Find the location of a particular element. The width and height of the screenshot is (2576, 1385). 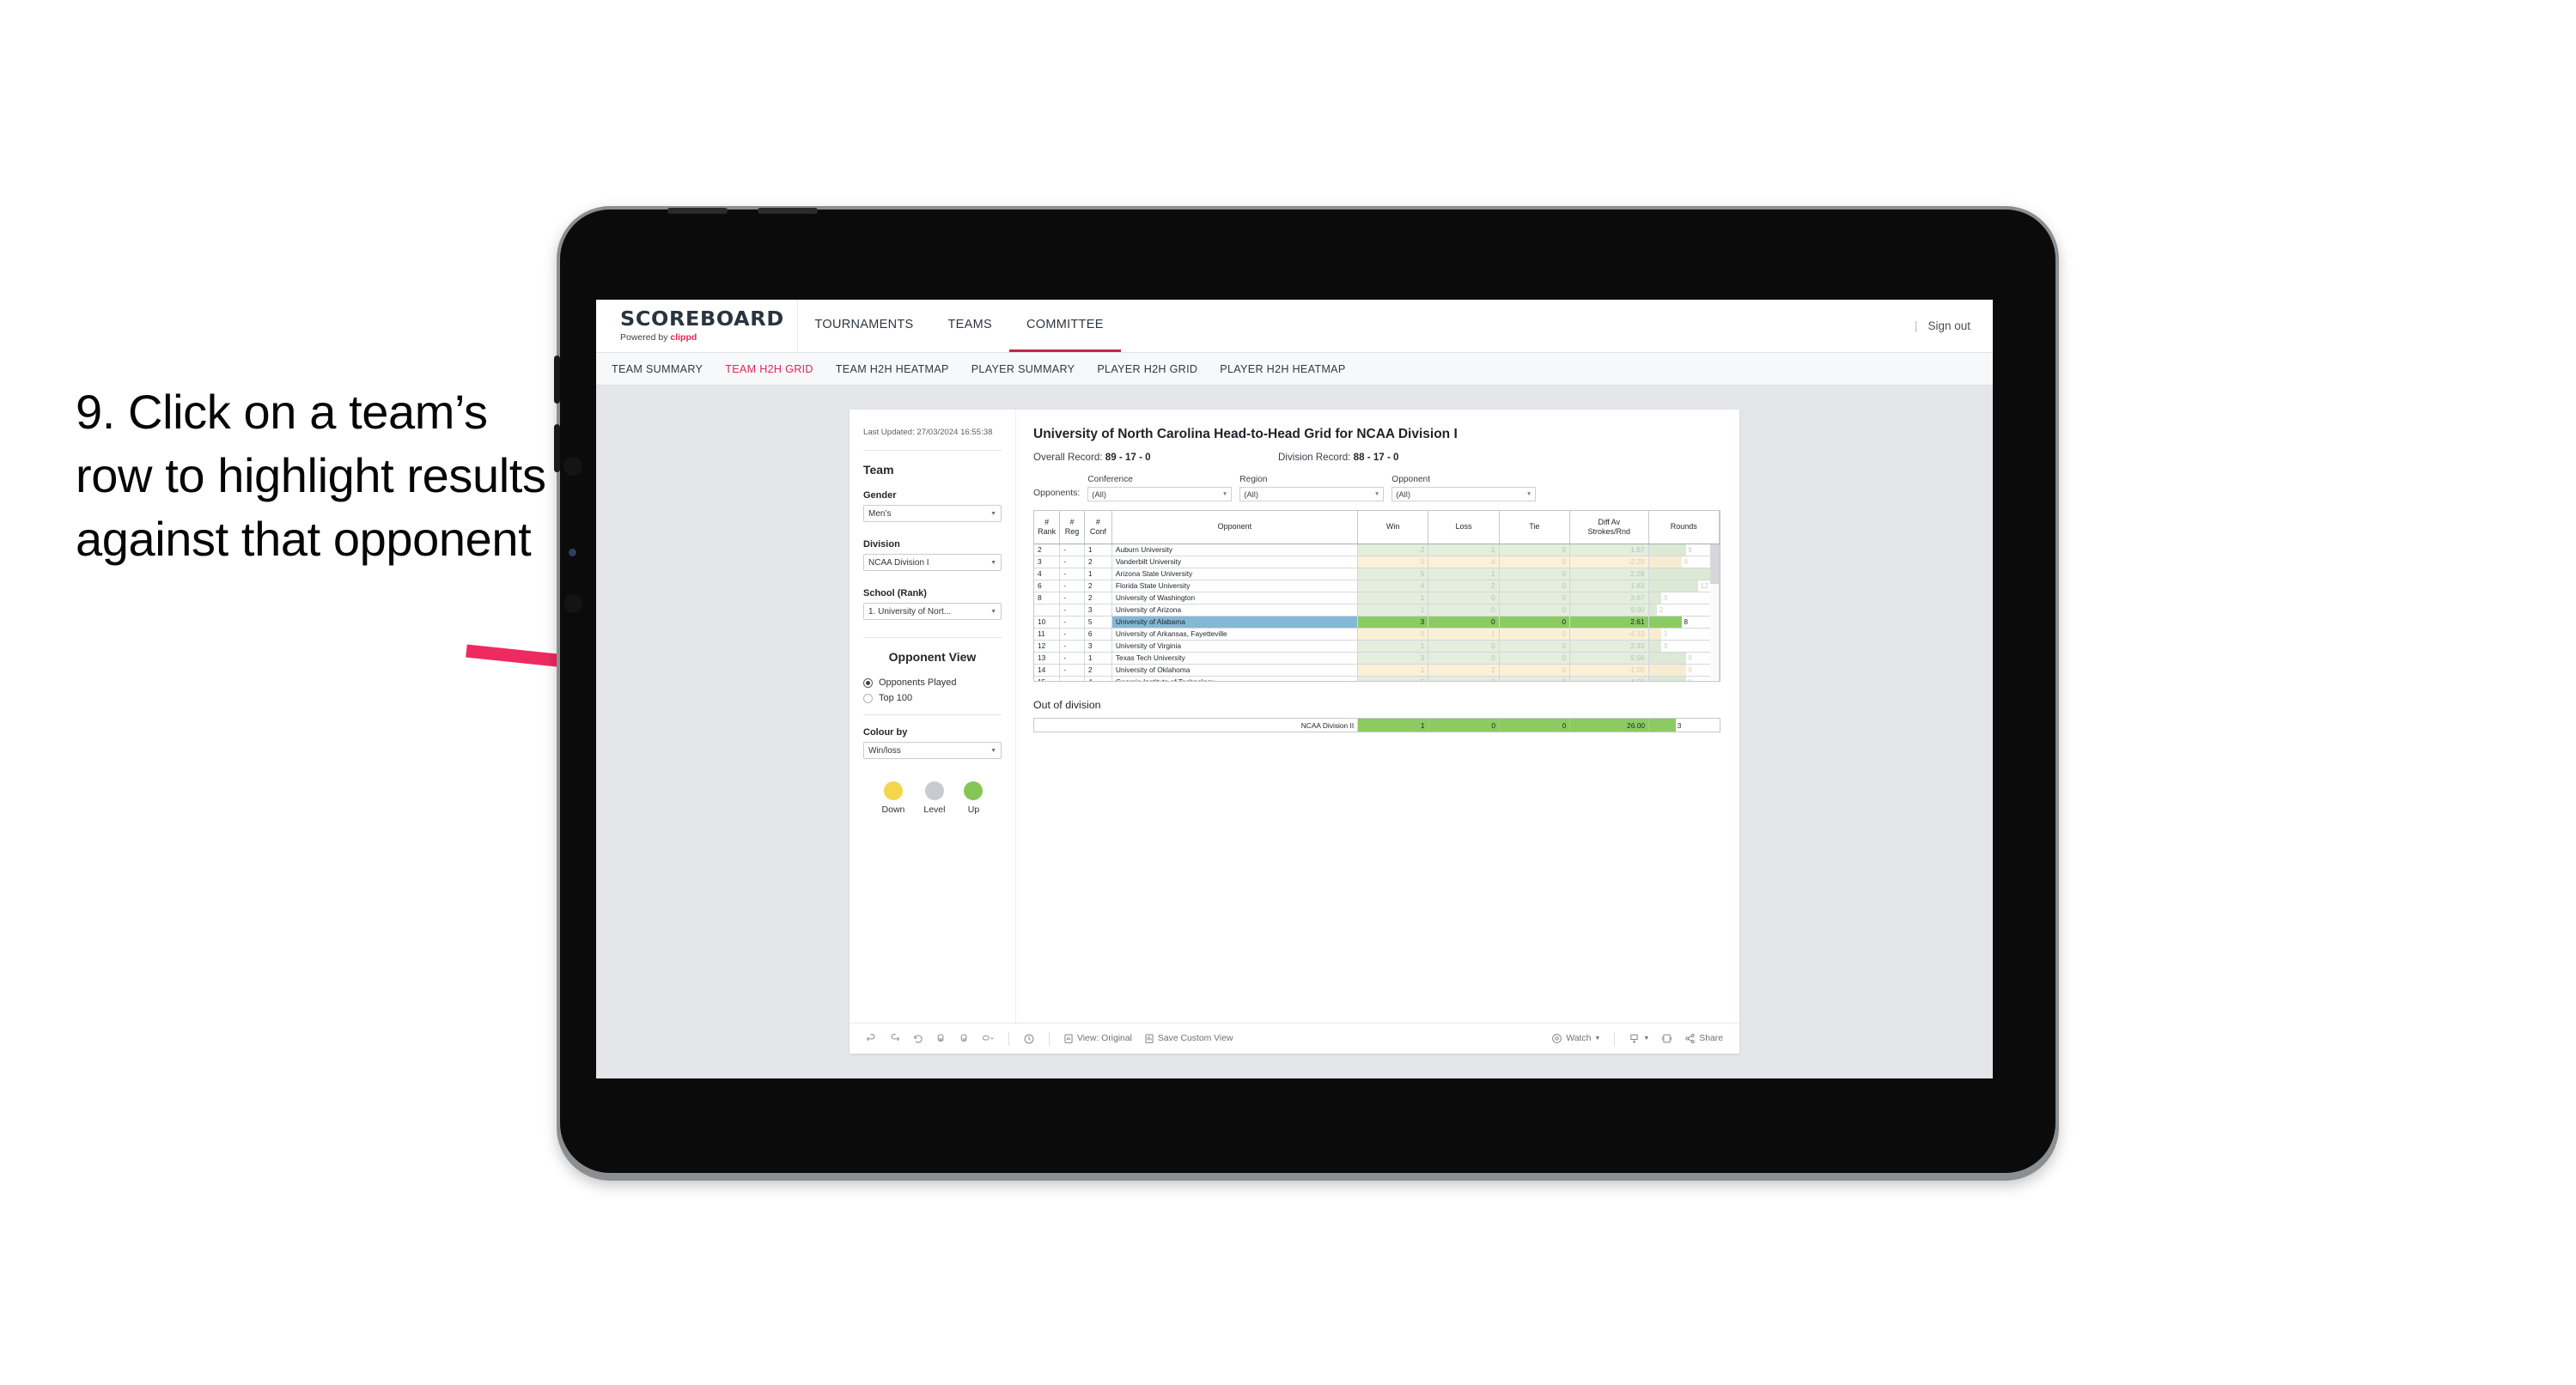

col-header-conf-text: Conf is located at coordinates (1097, 531).